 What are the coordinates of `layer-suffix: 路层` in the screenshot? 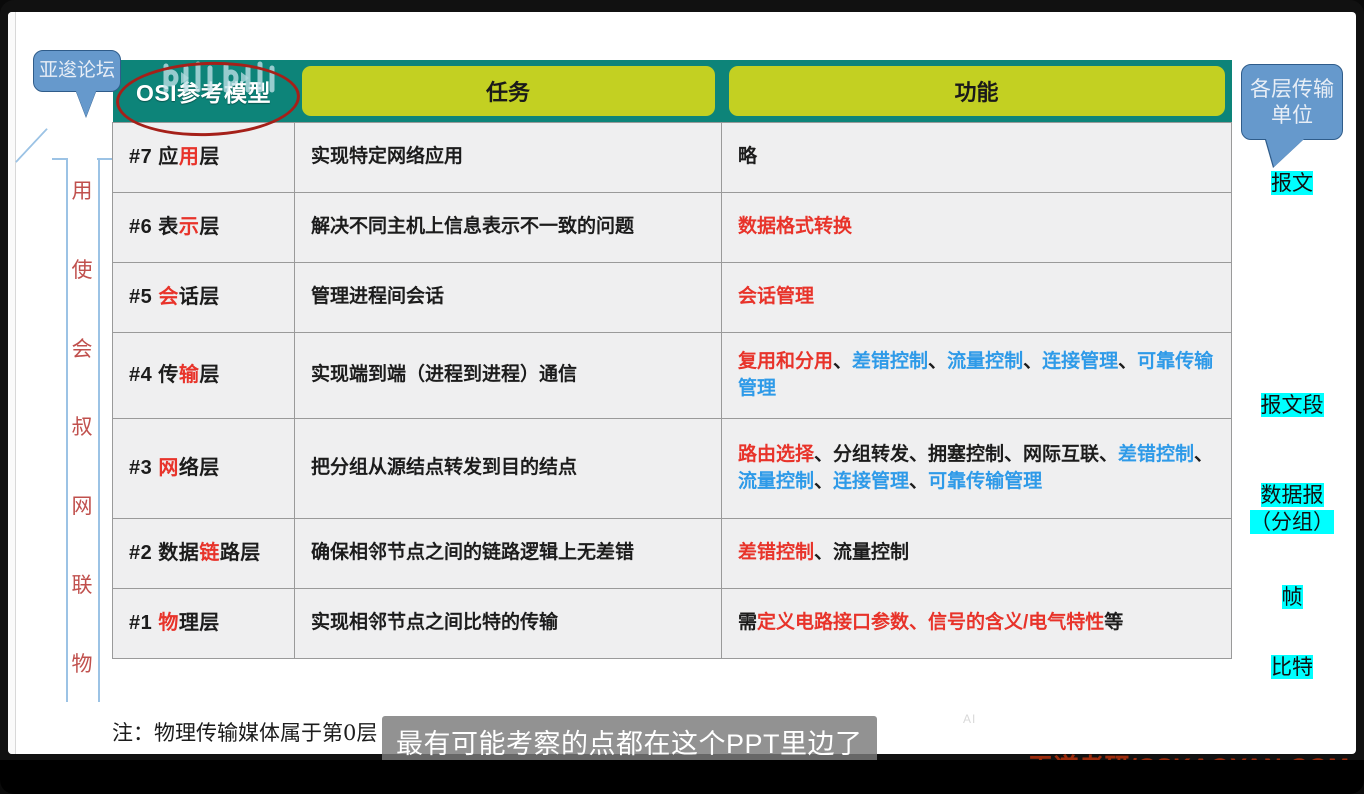 It's located at (240, 553).